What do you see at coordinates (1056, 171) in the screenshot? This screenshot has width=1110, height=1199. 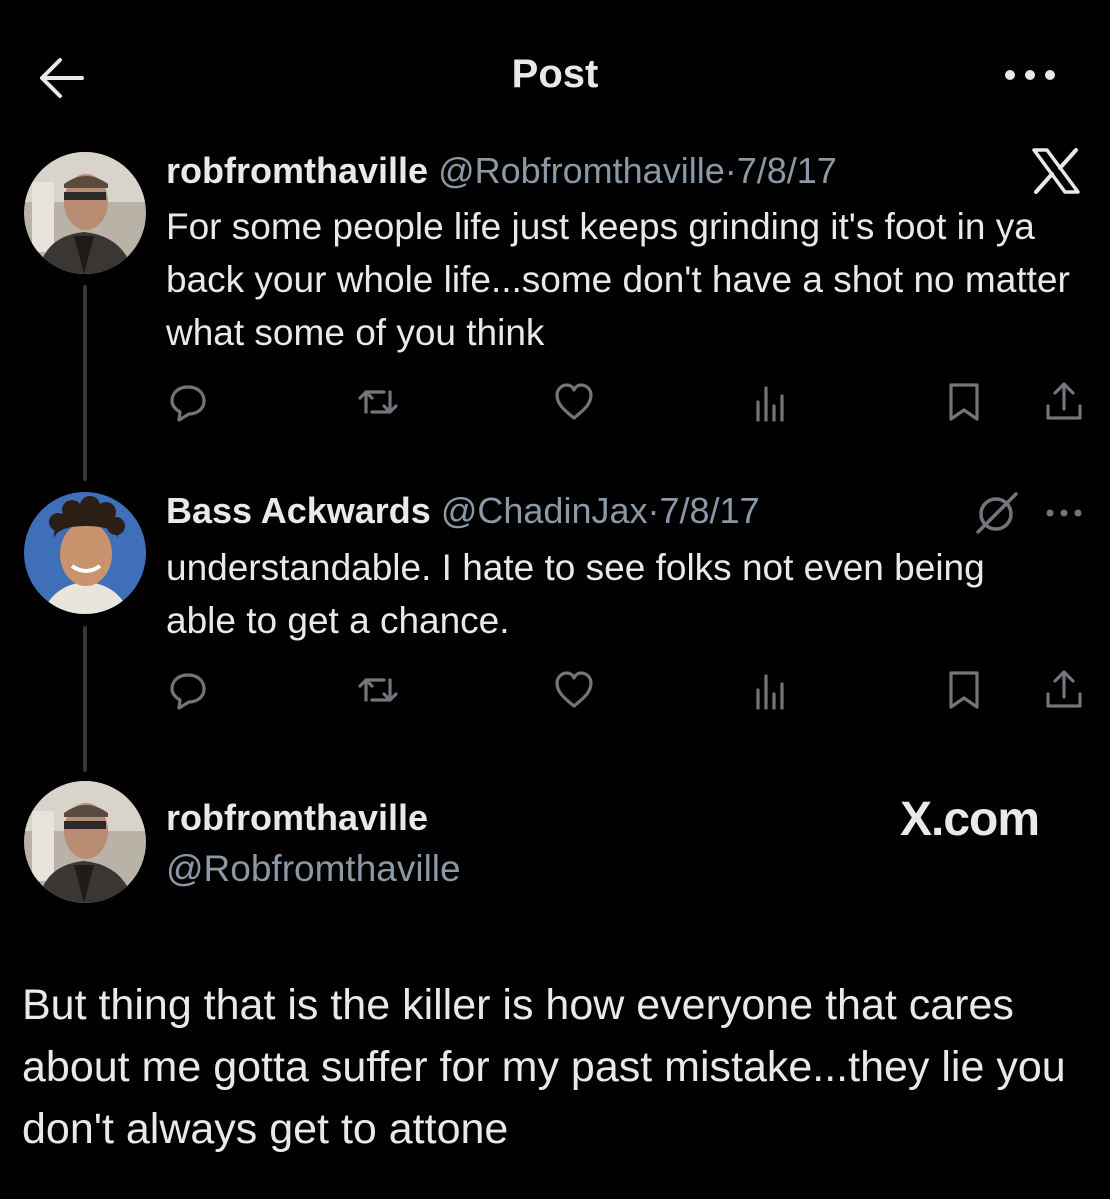 I see `x-logo-icon` at bounding box center [1056, 171].